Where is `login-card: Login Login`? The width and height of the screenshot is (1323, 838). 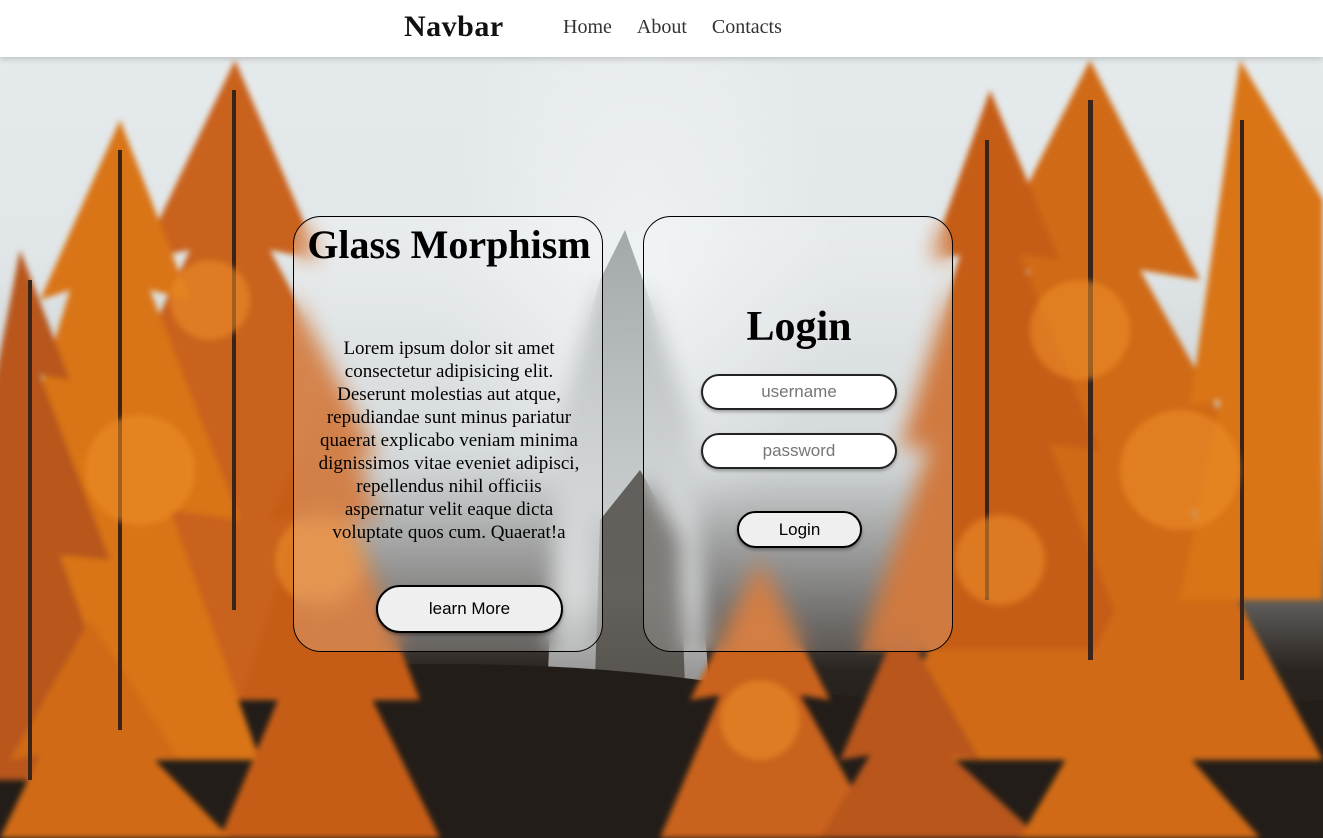 login-card: Login Login is located at coordinates (798, 434).